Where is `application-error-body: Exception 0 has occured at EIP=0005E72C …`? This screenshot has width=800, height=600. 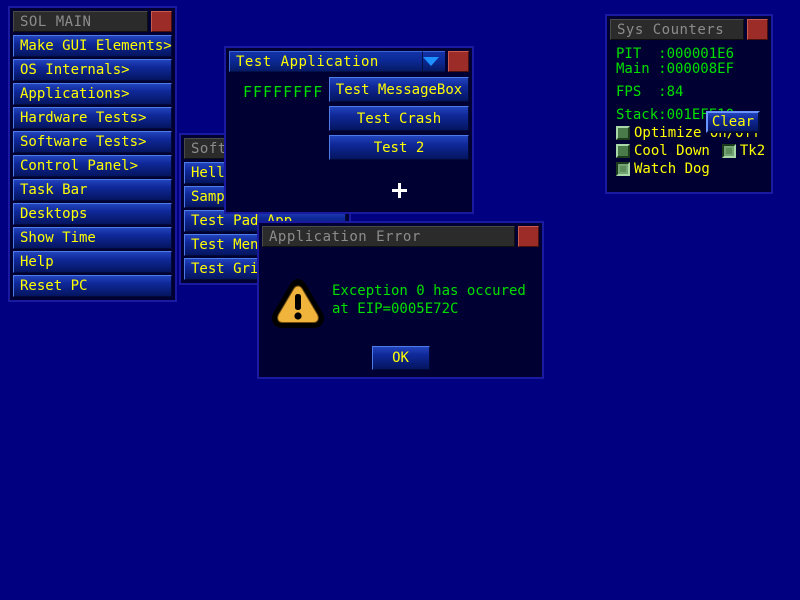 application-error-body: Exception 0 has occured at EIP=0005E72C … is located at coordinates (400, 314).